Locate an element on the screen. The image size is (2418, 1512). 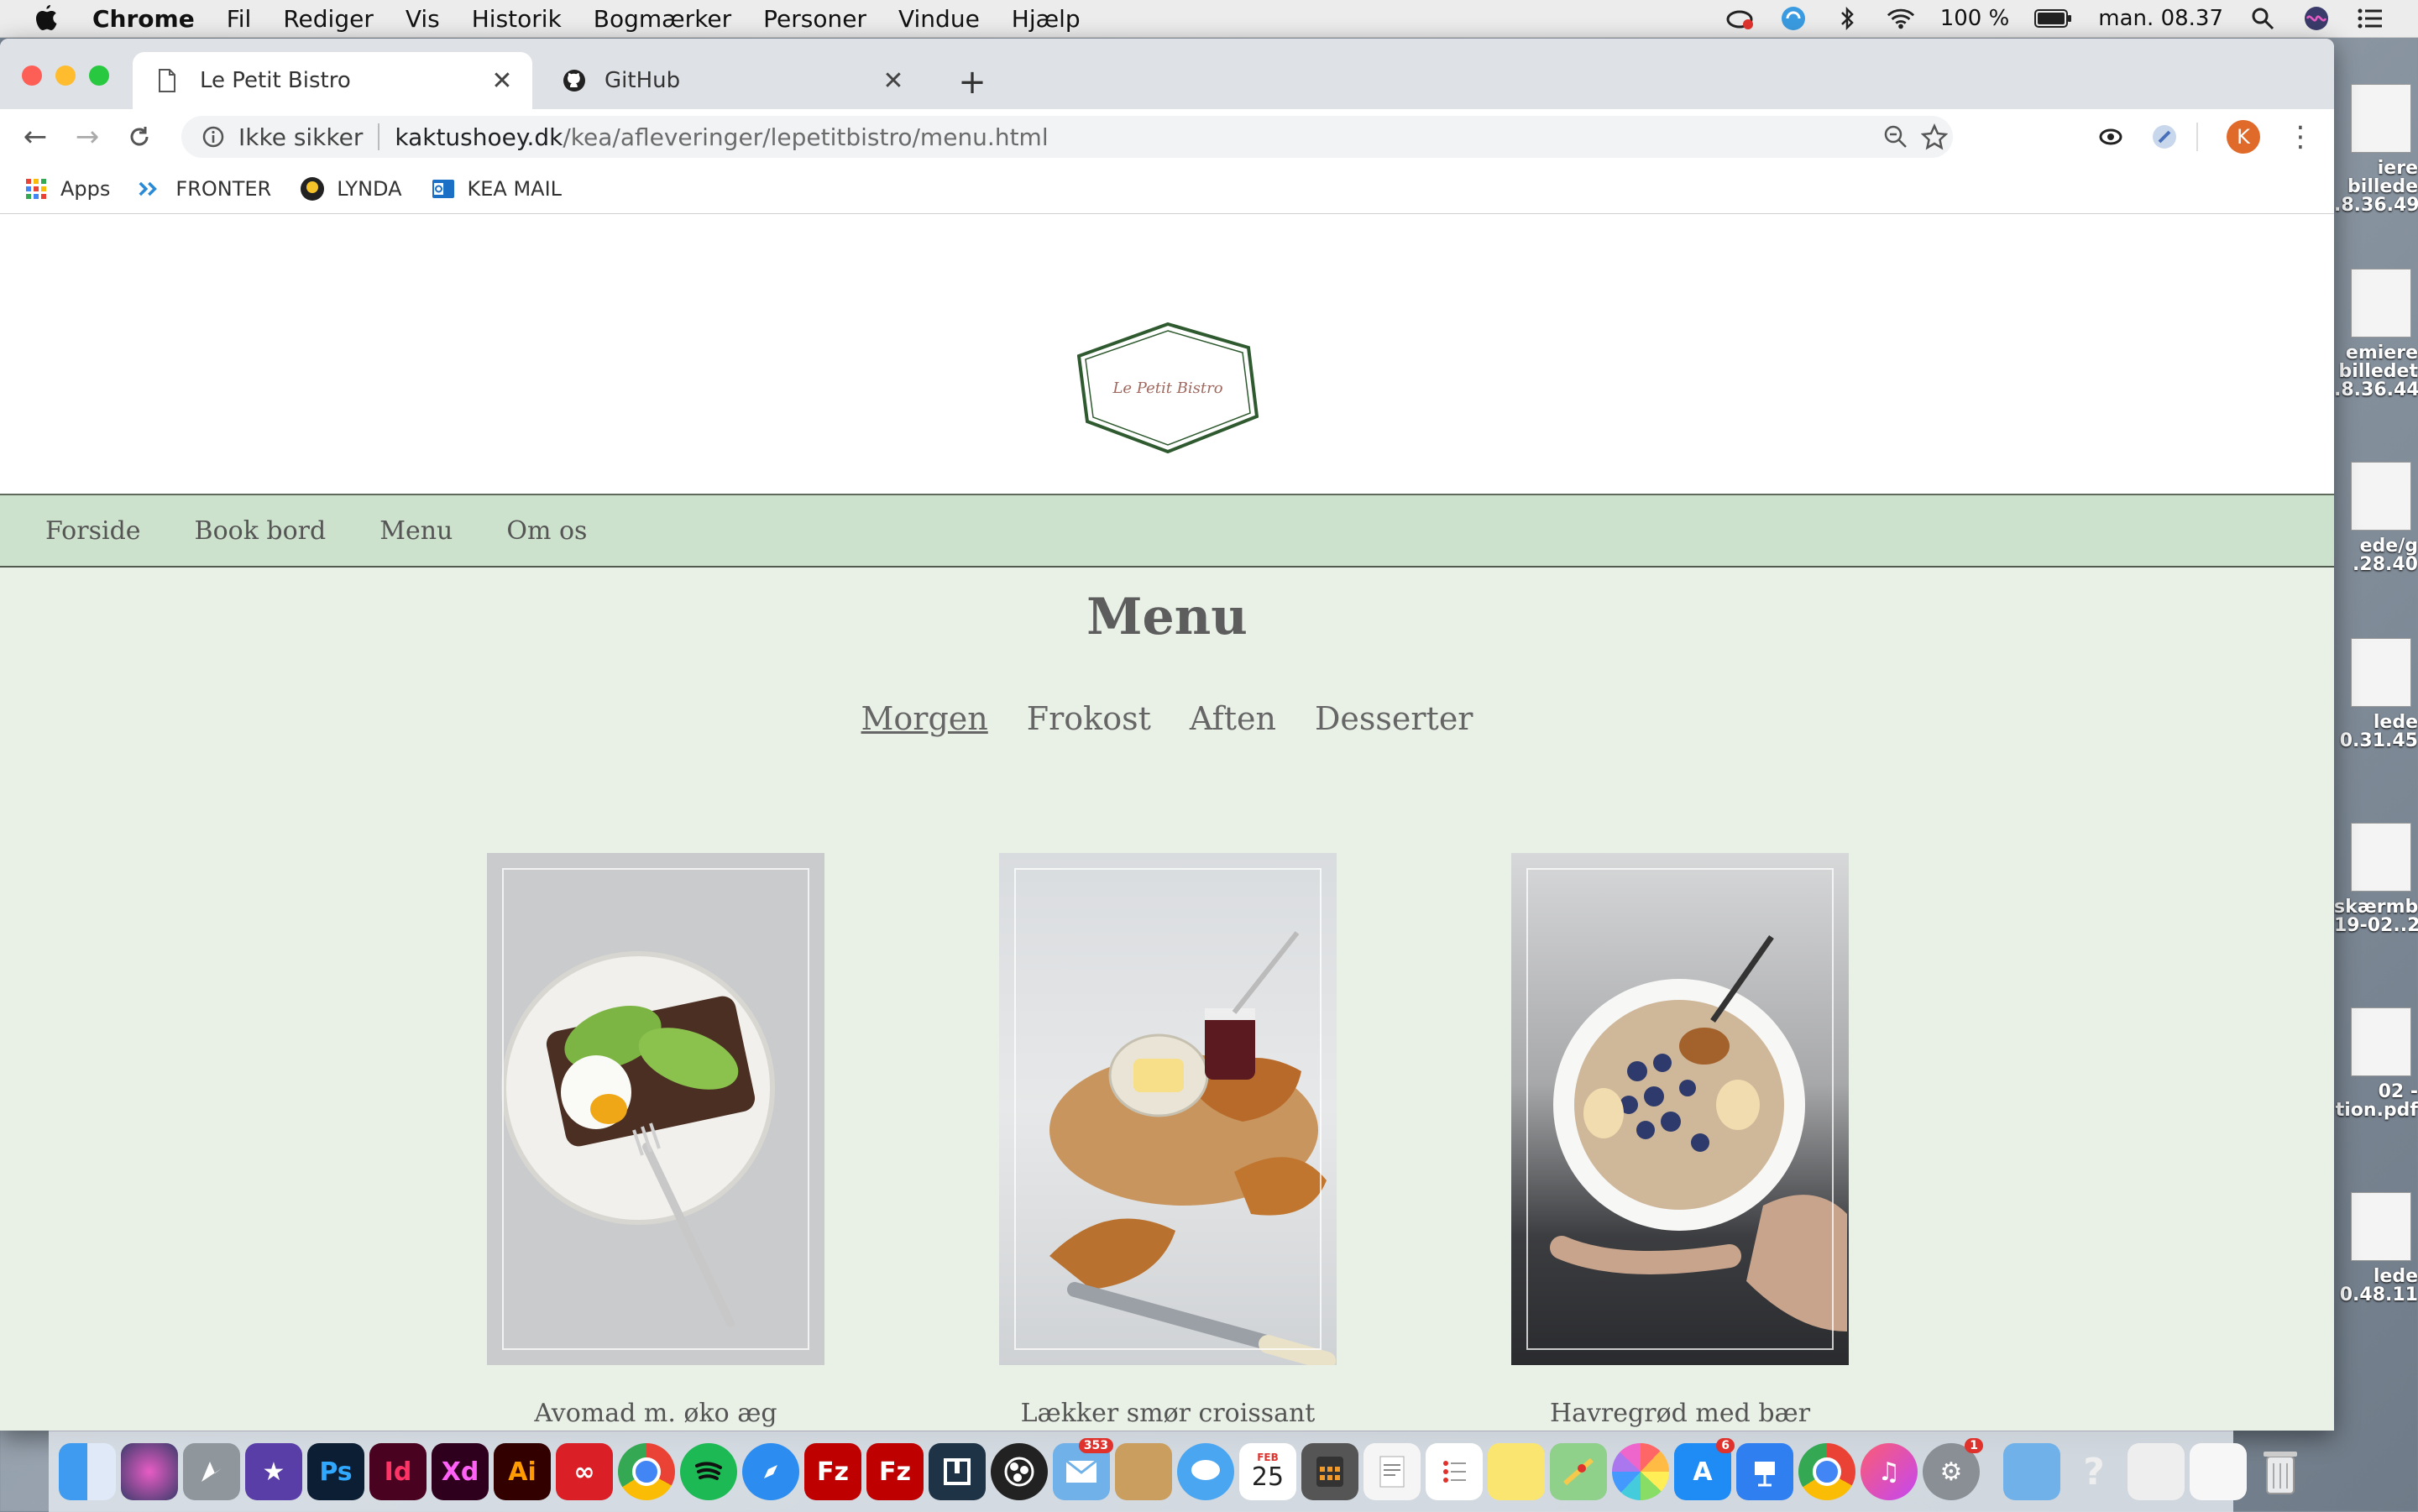
desktop-file: lede 0.31.45 is located at coordinates (2376, 694).